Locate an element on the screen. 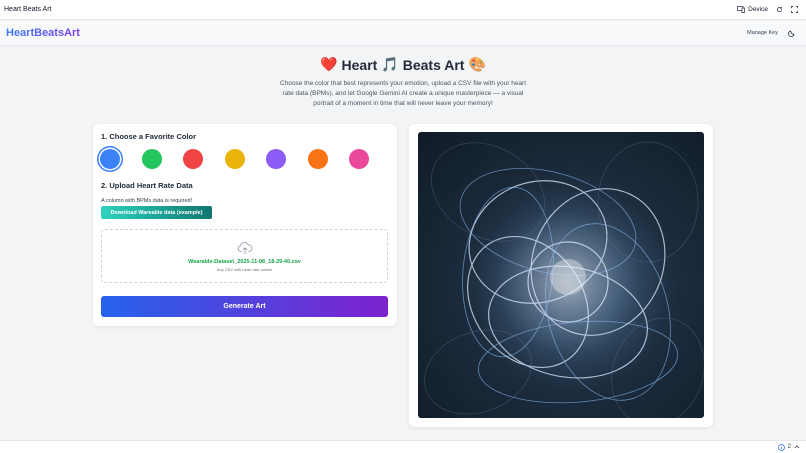 This screenshot has height=453, width=806. palette-emoji: 🎨 is located at coordinates (477, 64).